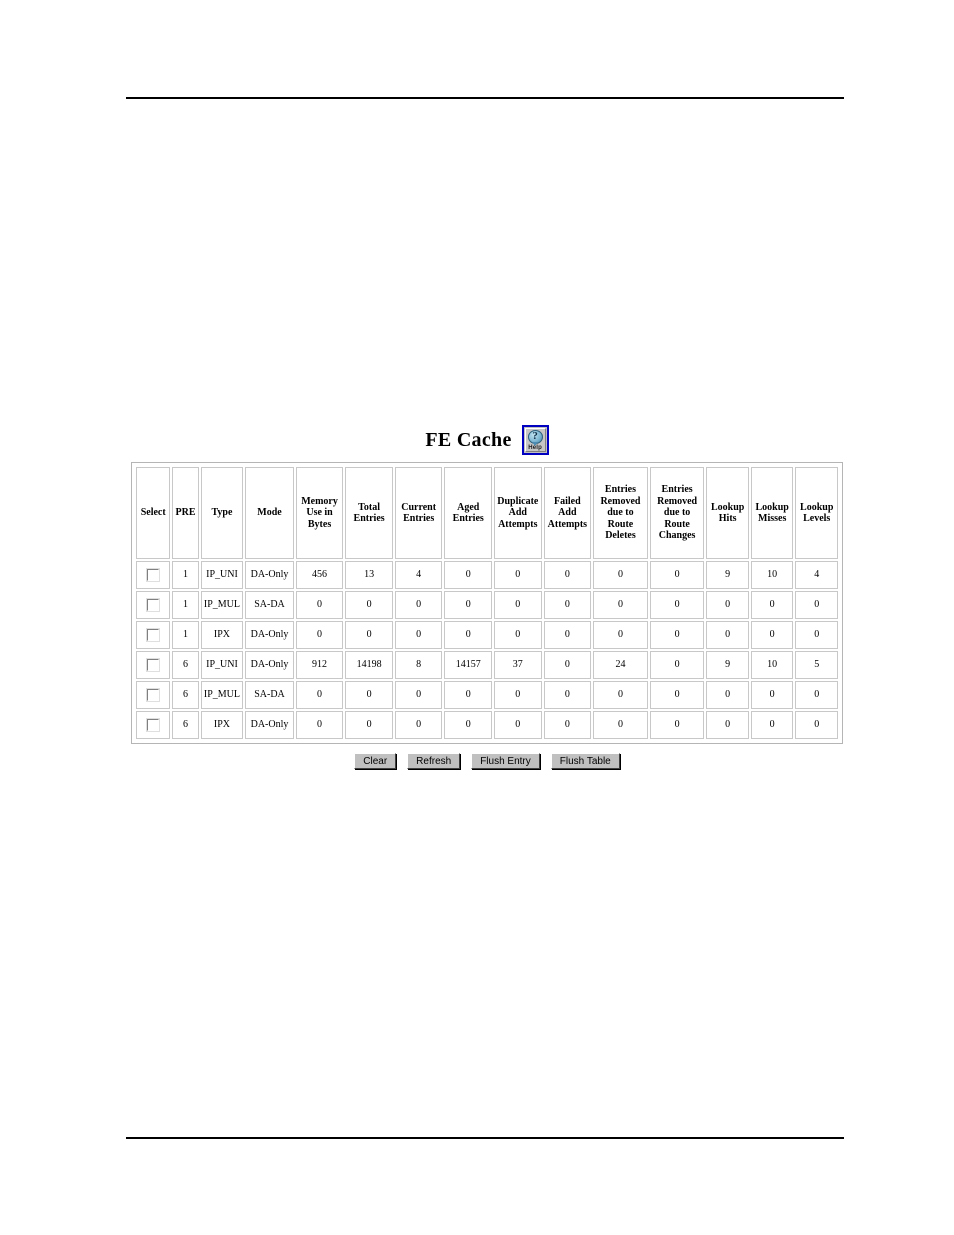  Describe the element at coordinates (727, 513) in the screenshot. I see `column-header-lookup-hits: Lookup Hits` at that location.